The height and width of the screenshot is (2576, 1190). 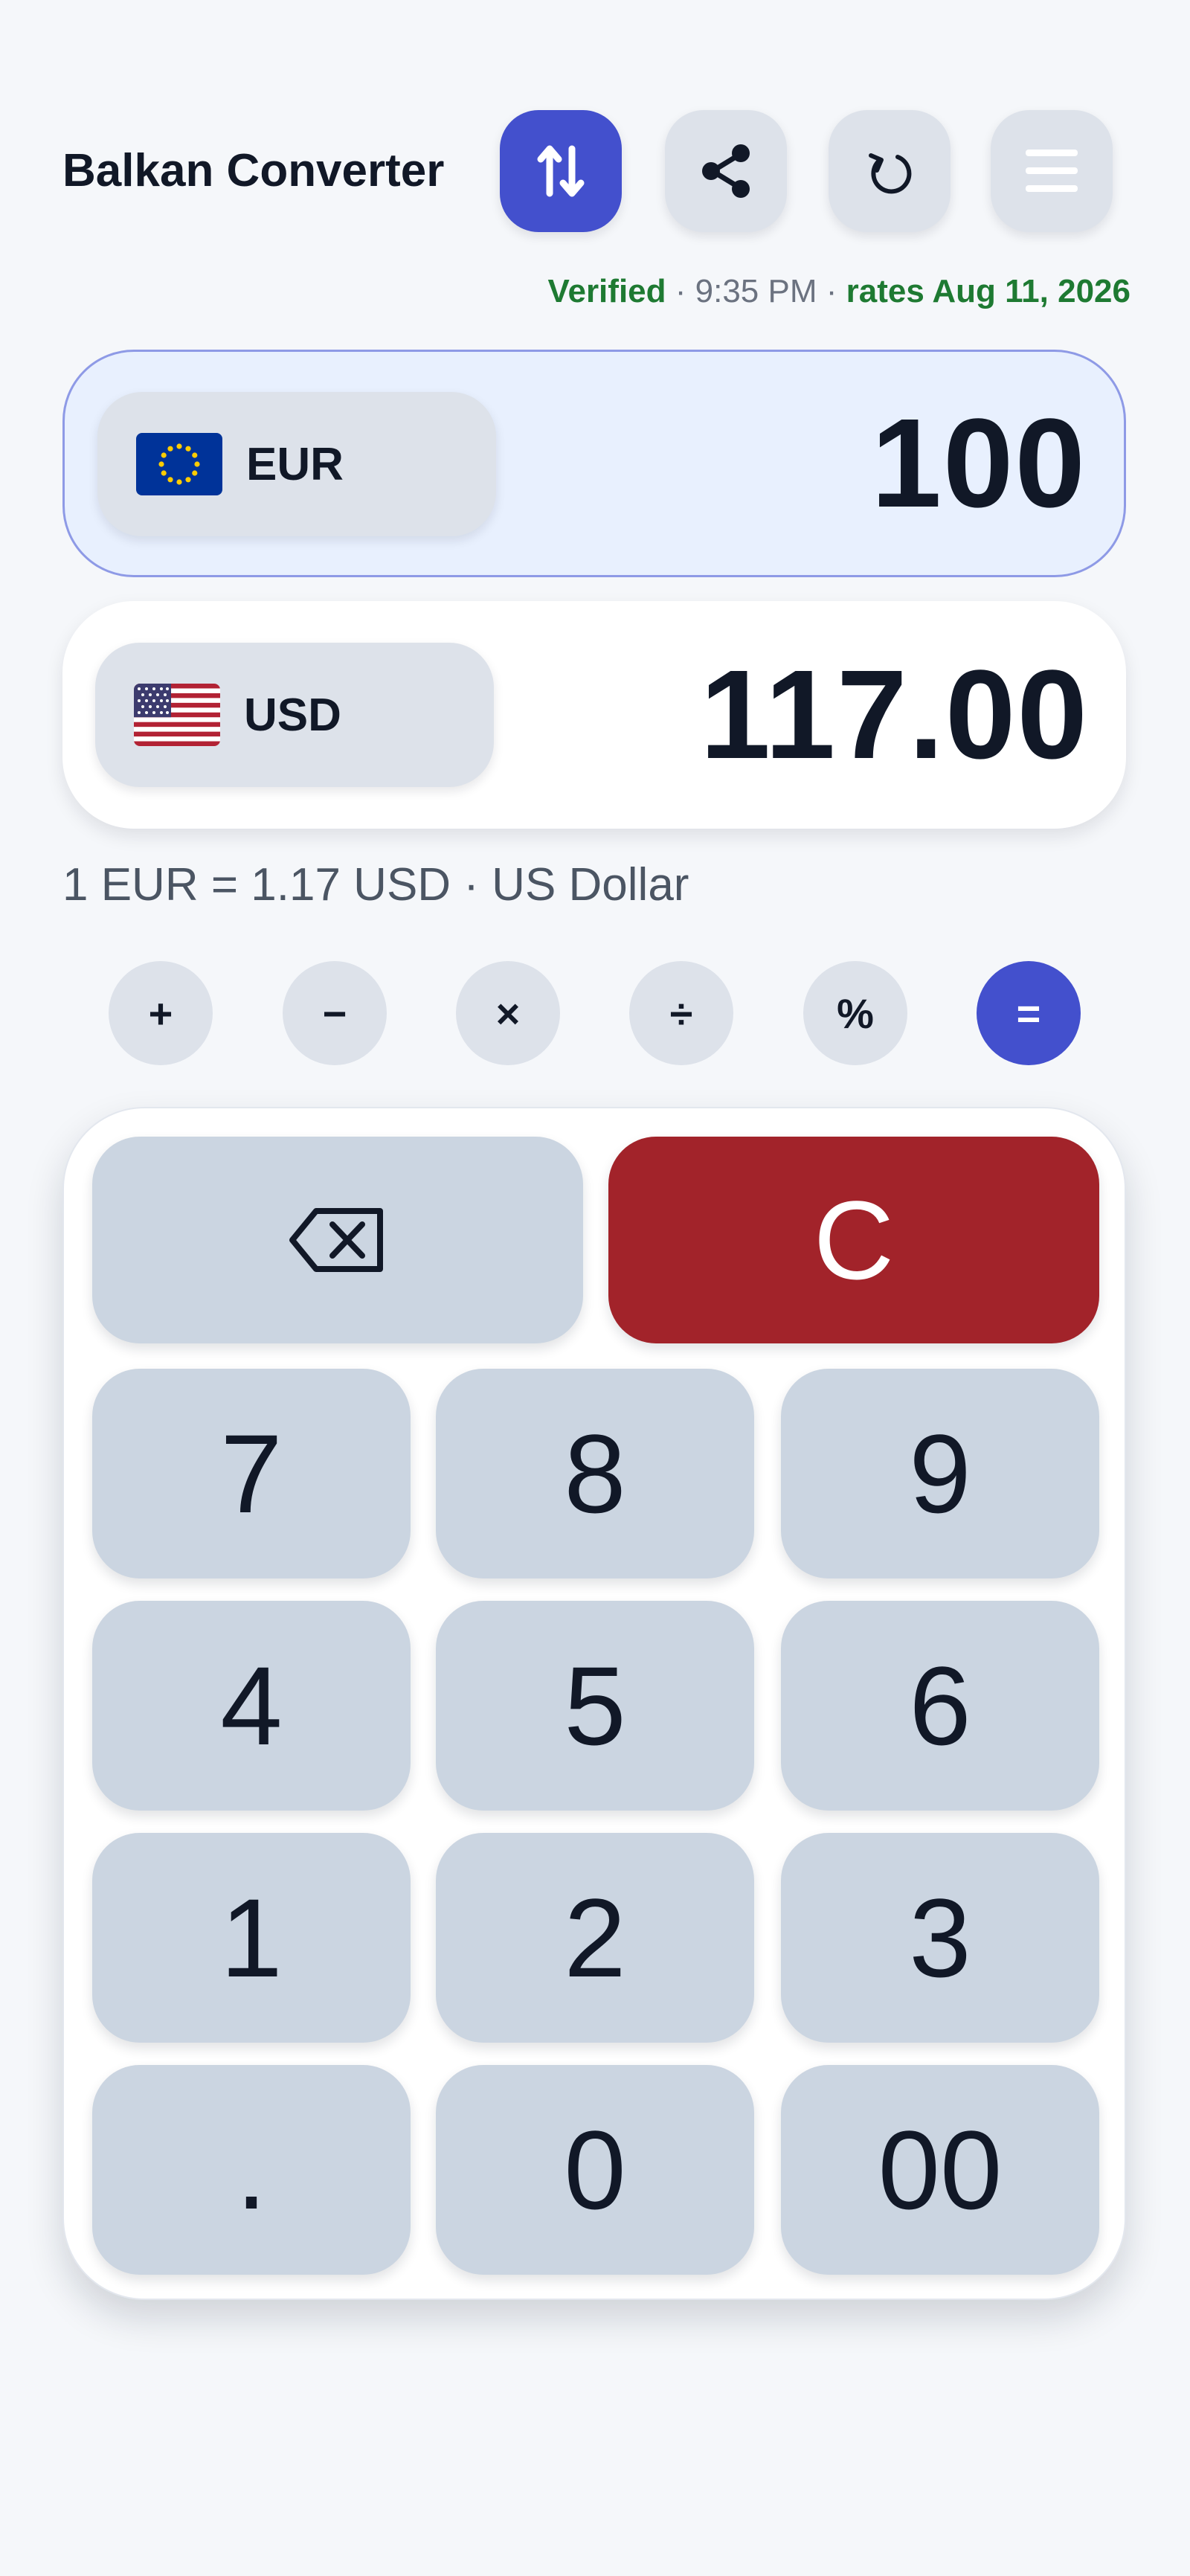 What do you see at coordinates (595, 2170) in the screenshot?
I see `digit-0-button: 0` at bounding box center [595, 2170].